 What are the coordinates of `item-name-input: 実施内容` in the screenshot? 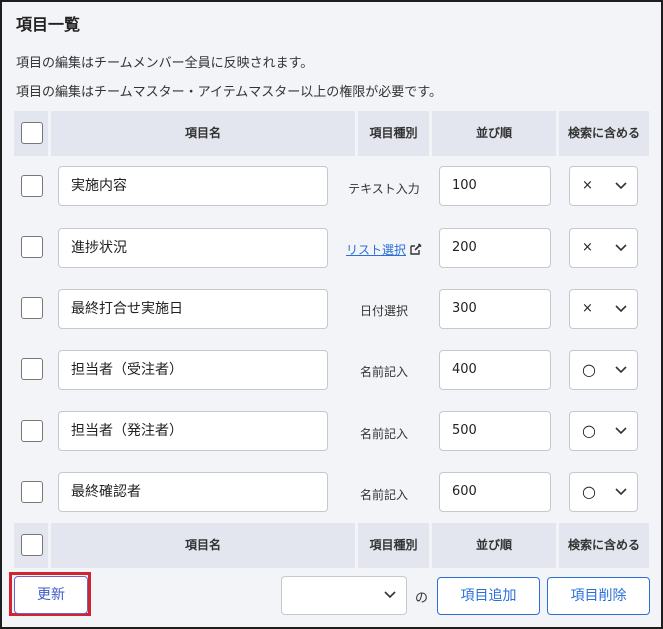 It's located at (193, 186).